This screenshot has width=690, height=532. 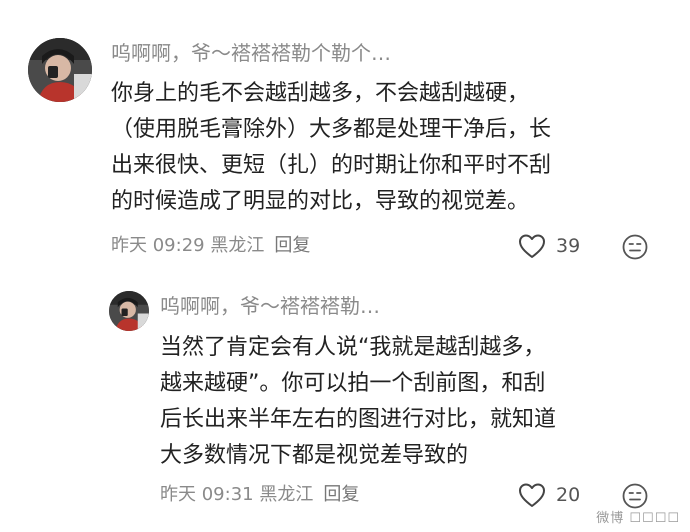 What do you see at coordinates (358, 419) in the screenshot?
I see `comment-text-line: 后长出来半年左右的图进行对比，就知道` at bounding box center [358, 419].